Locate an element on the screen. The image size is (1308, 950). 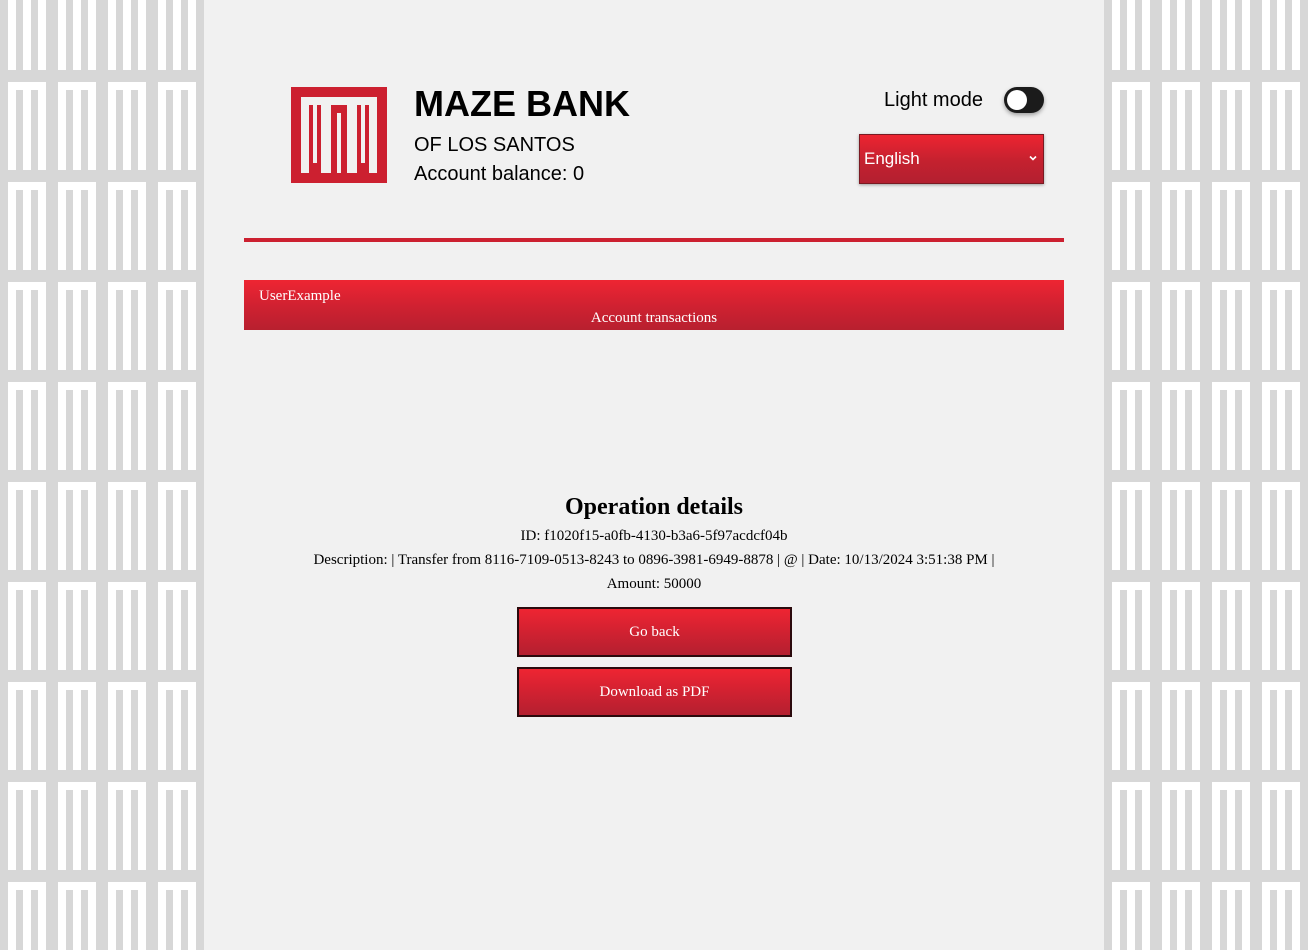
toggle-knob is located at coordinates (1017, 100).